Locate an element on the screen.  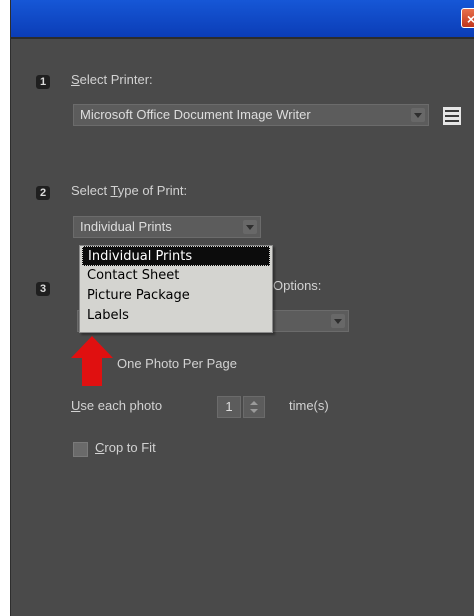
title-bar: × is located at coordinates (242, 18).